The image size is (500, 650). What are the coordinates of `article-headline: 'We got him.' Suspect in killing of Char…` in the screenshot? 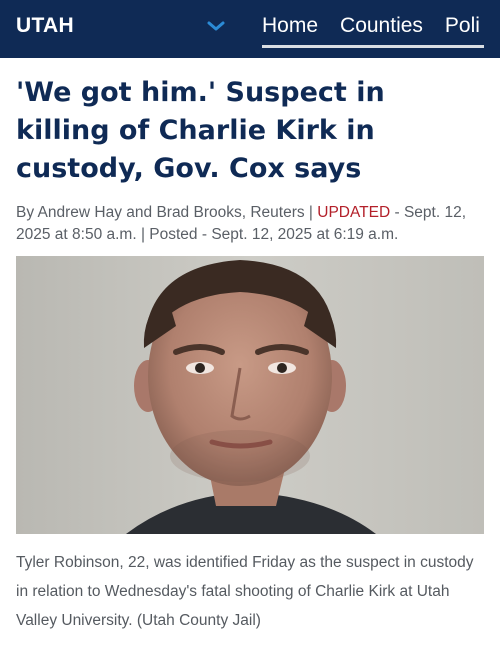 It's located at (200, 130).